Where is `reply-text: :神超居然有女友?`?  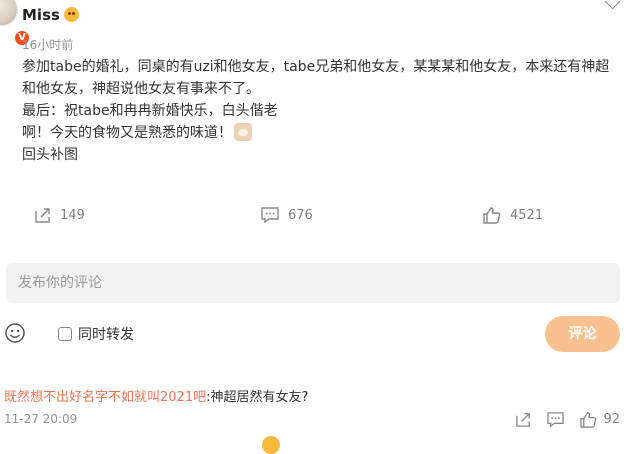 reply-text: :神超居然有女友? is located at coordinates (257, 397).